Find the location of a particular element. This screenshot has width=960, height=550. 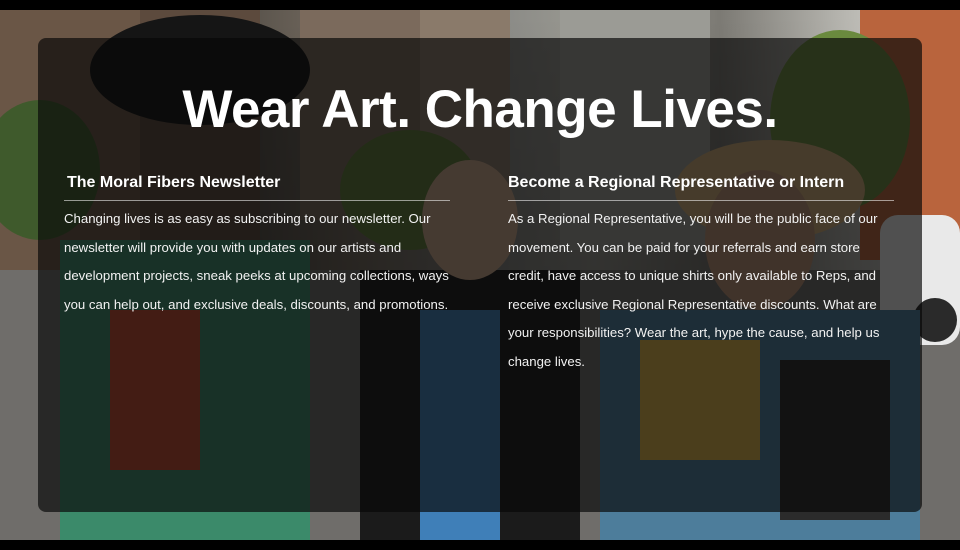

top-letterbox-bar is located at coordinates (480, 5).